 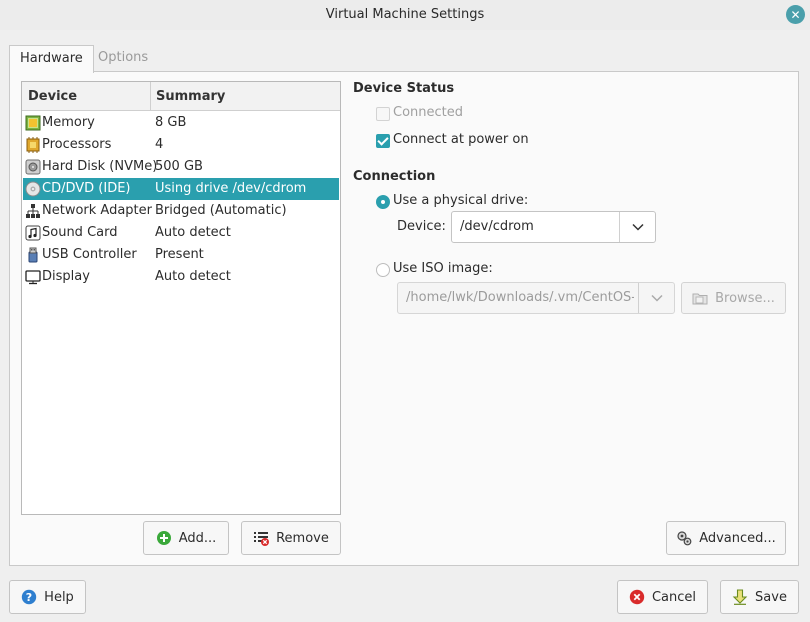 I want to click on iso-path-value: /home/lwk/Downloads/.vm/CentOS-8, so click(x=520, y=297).